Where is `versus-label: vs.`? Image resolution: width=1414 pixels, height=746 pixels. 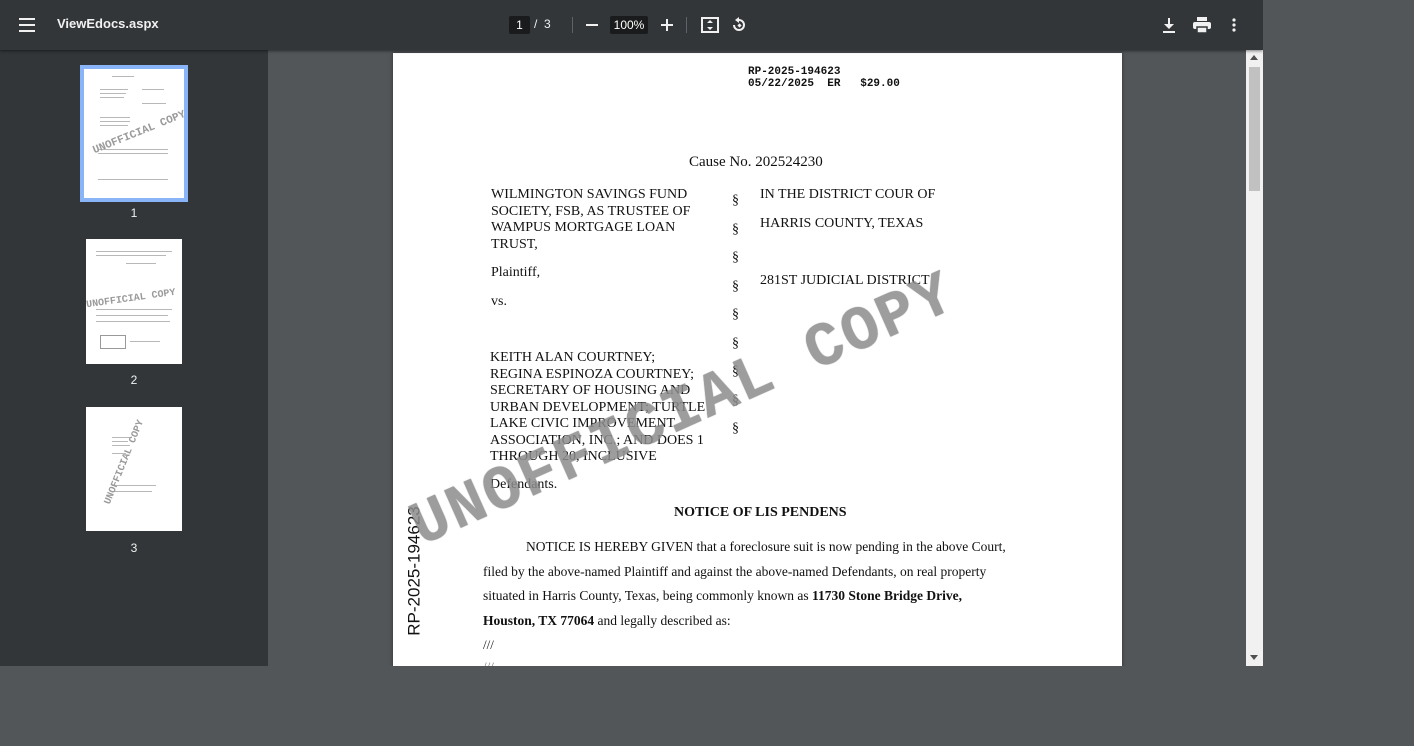
versus-label: vs. is located at coordinates (499, 301).